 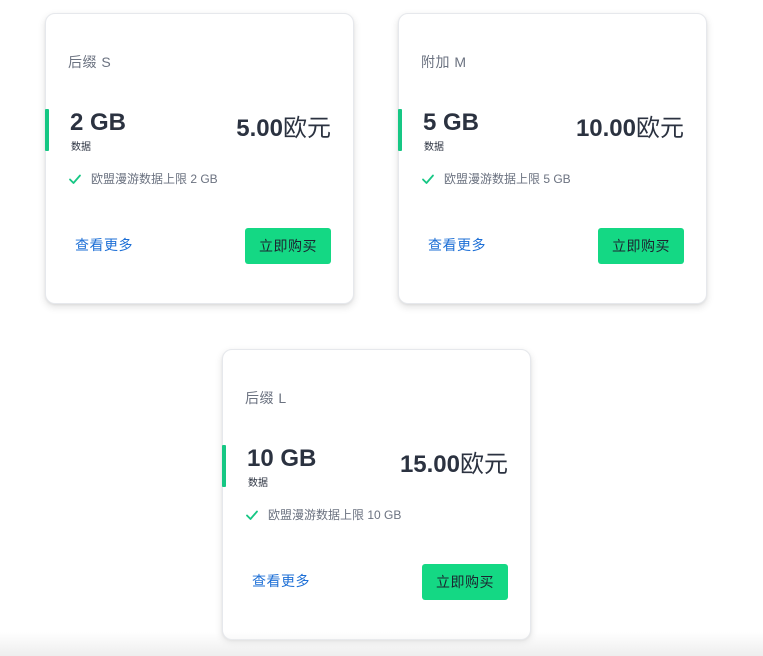 What do you see at coordinates (154, 179) in the screenshot?
I see `feature-text: 欧盟漫游数据上限 2 GB` at bounding box center [154, 179].